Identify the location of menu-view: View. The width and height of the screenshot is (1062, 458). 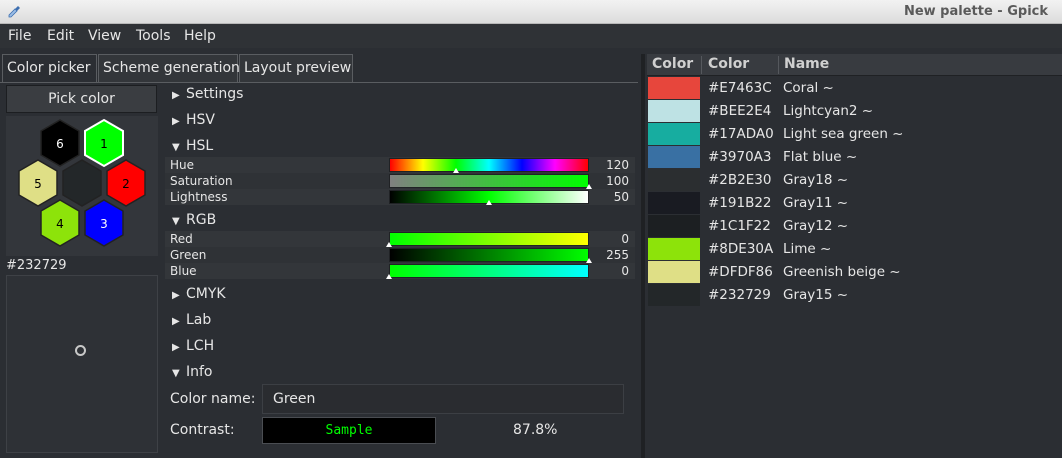
(104, 36).